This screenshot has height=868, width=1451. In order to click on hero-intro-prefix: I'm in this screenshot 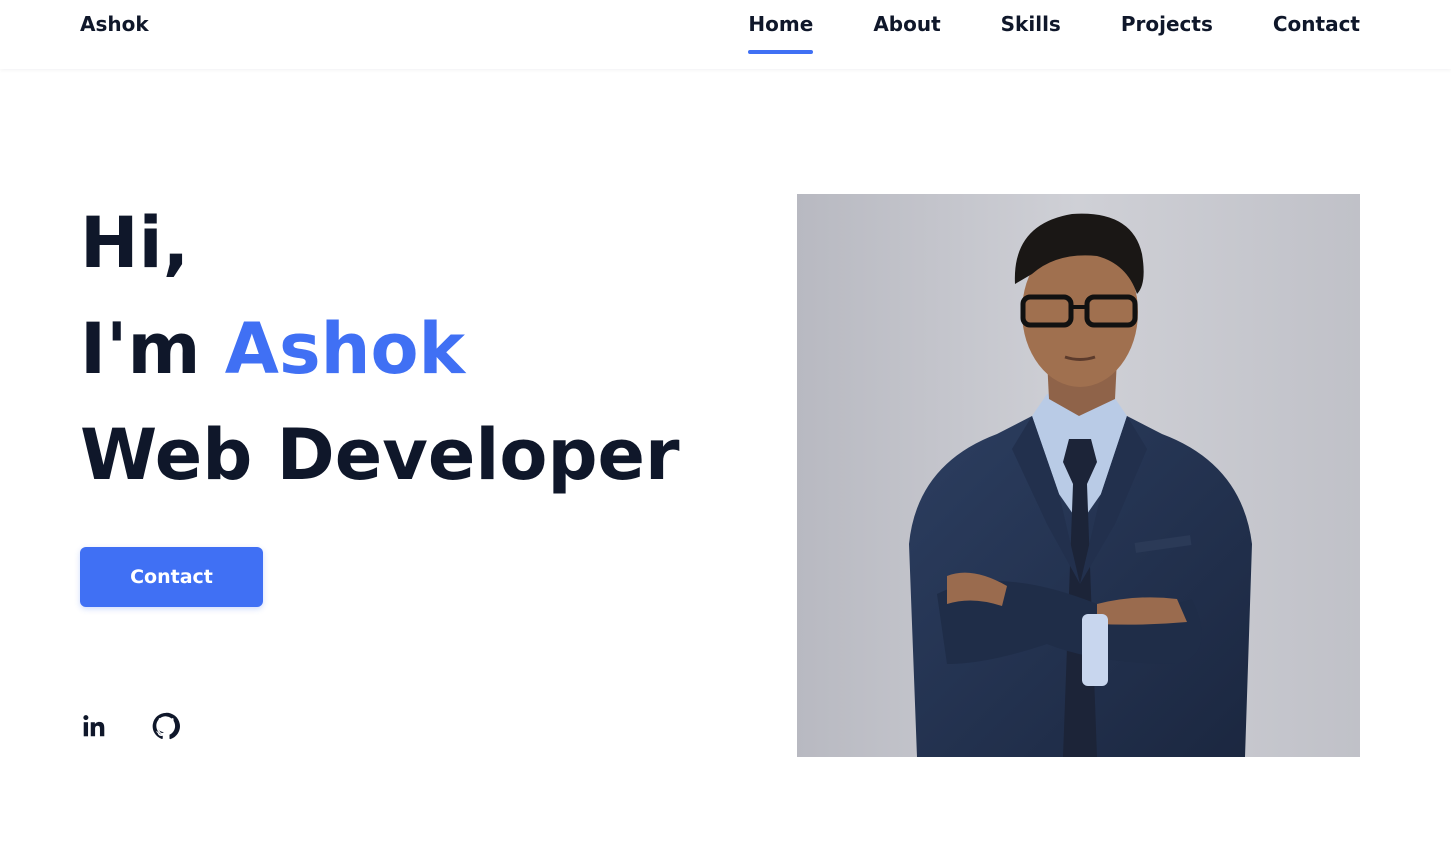, I will do `click(152, 349)`.